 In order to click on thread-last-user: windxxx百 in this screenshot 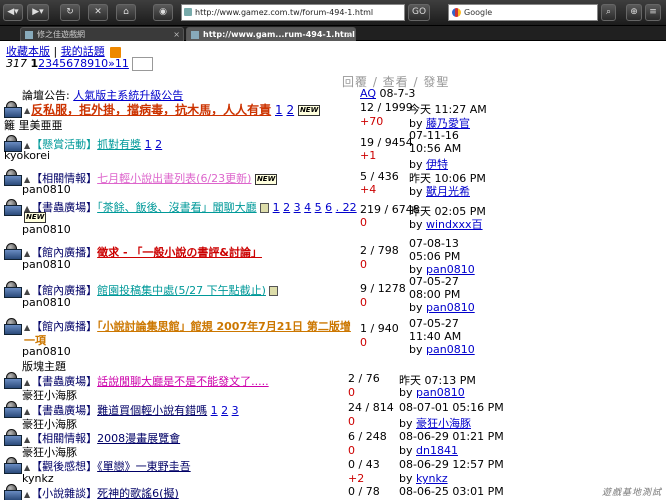, I will do `click(454, 224)`.